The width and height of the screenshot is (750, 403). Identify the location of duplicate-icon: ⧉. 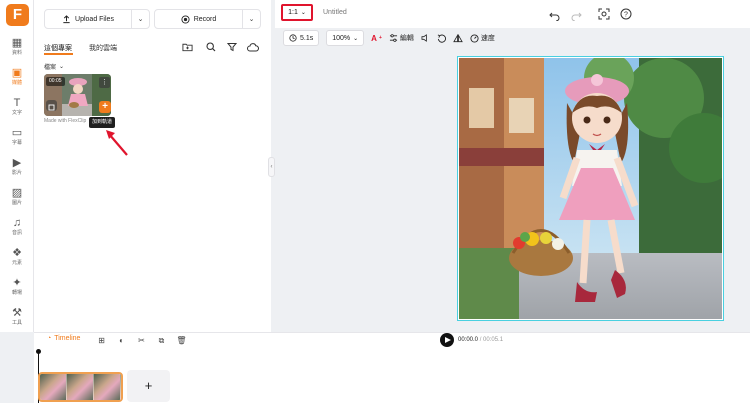
(161, 340).